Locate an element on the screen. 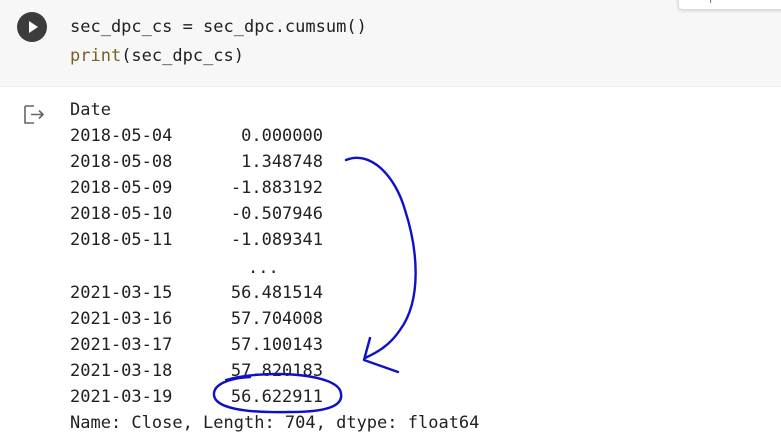 The image size is (781, 443). row-value: 57.704008 is located at coordinates (276, 319).